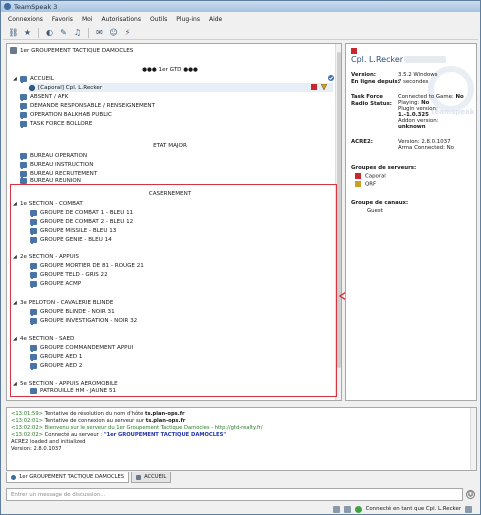 The width and height of the screenshot is (481, 515). I want to click on channel-bureau-instruction: BUREAU INSTRUCTION, so click(56, 164).